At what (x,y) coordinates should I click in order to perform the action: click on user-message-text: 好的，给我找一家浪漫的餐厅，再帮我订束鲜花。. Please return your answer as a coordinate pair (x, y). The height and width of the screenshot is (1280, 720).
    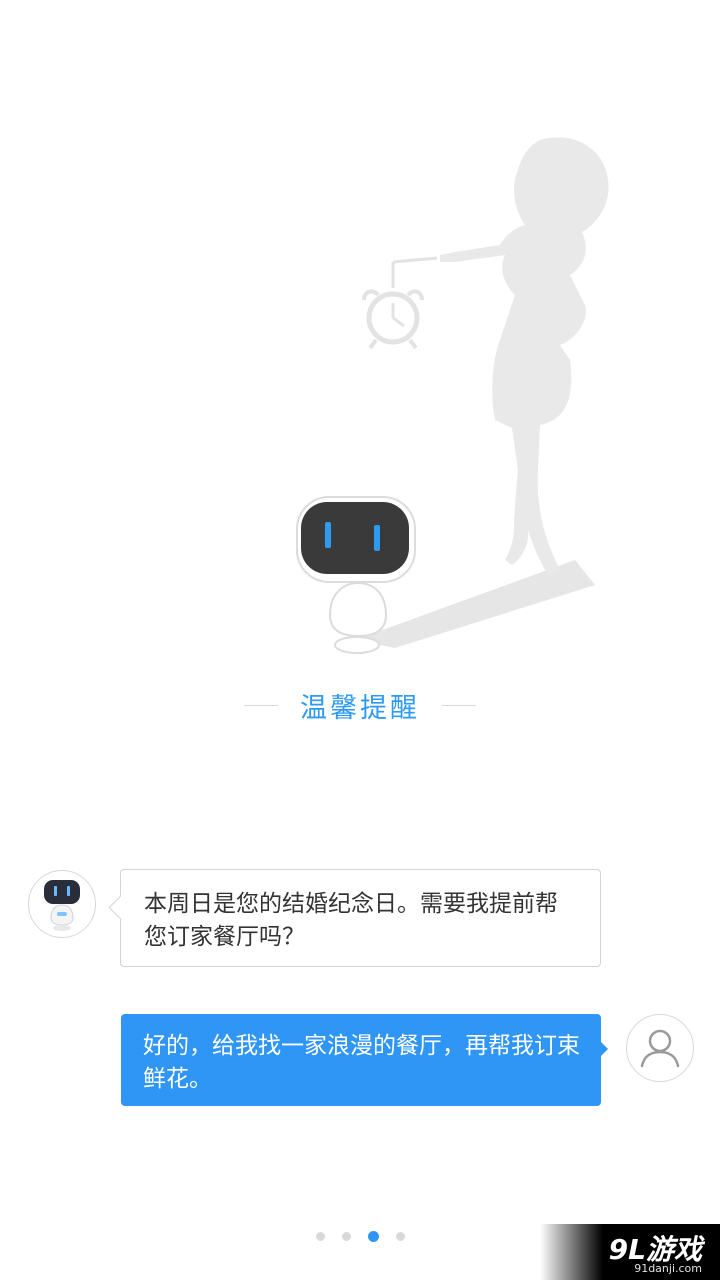
    Looking at the image, I should click on (361, 1062).